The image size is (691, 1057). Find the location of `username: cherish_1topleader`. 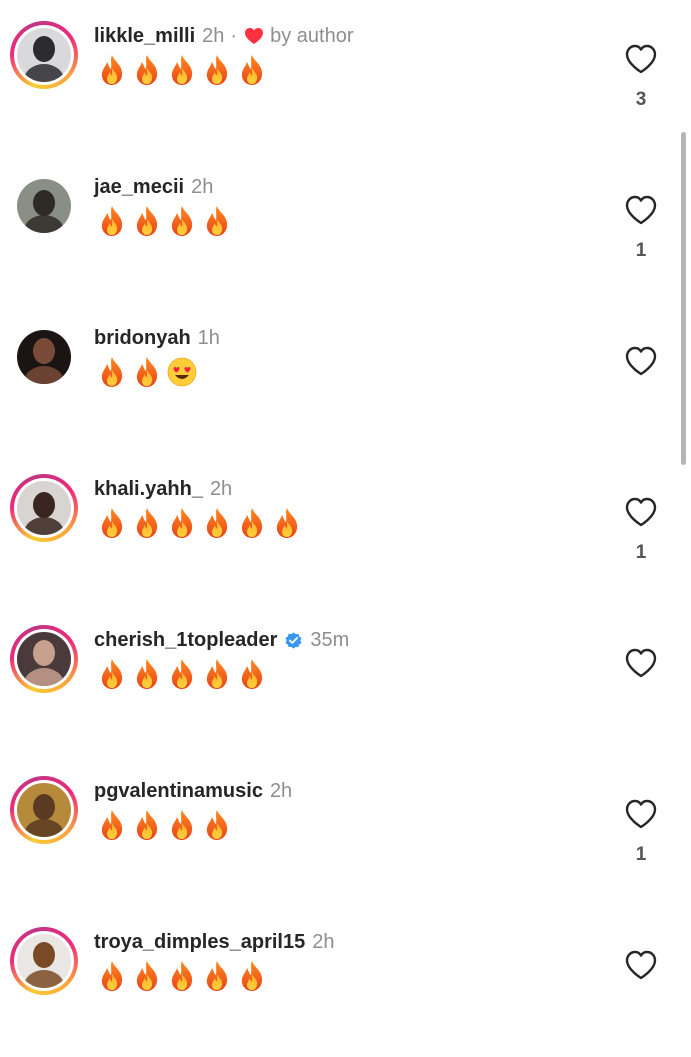

username: cherish_1topleader is located at coordinates (185, 640).